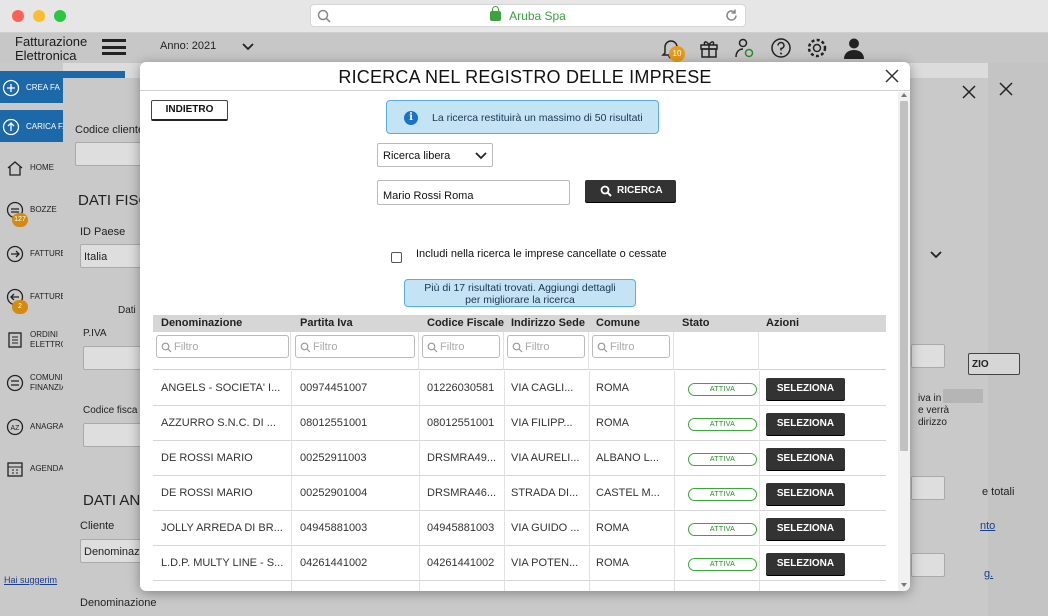 This screenshot has width=1048, height=616. I want to click on gift-icon, so click(709, 48).